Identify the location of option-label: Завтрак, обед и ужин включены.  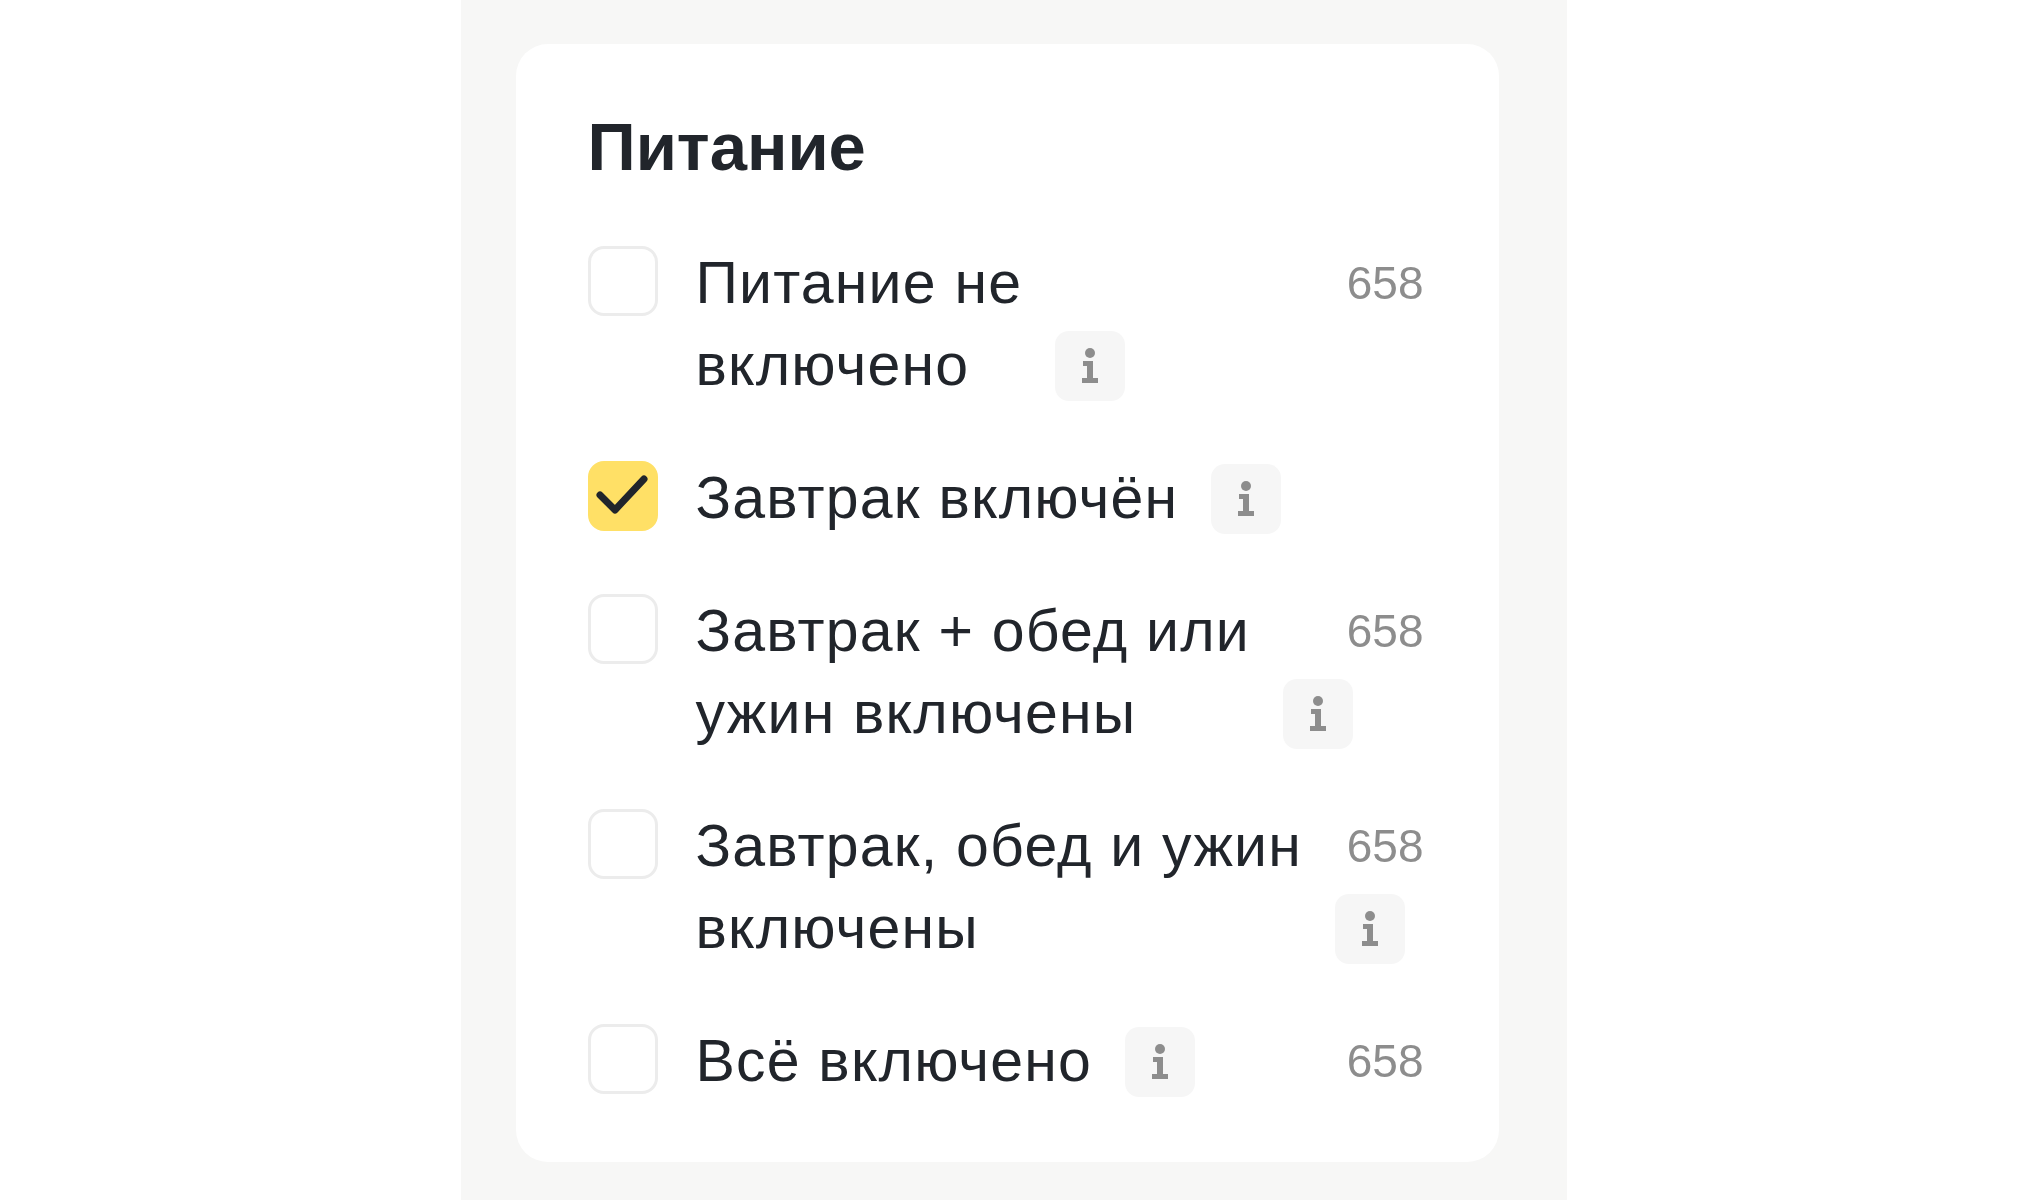
(999, 887).